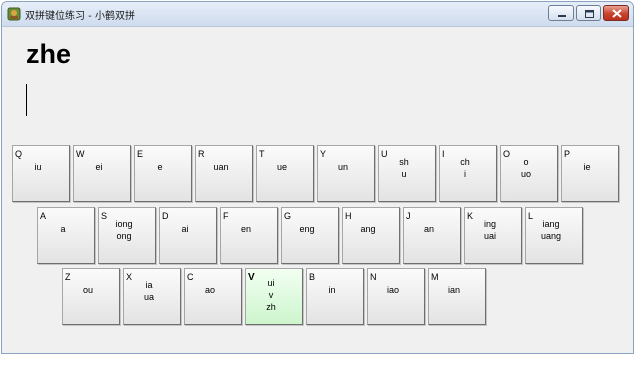 The width and height of the screenshot is (640, 366). I want to click on key-letter: R, so click(201, 154).